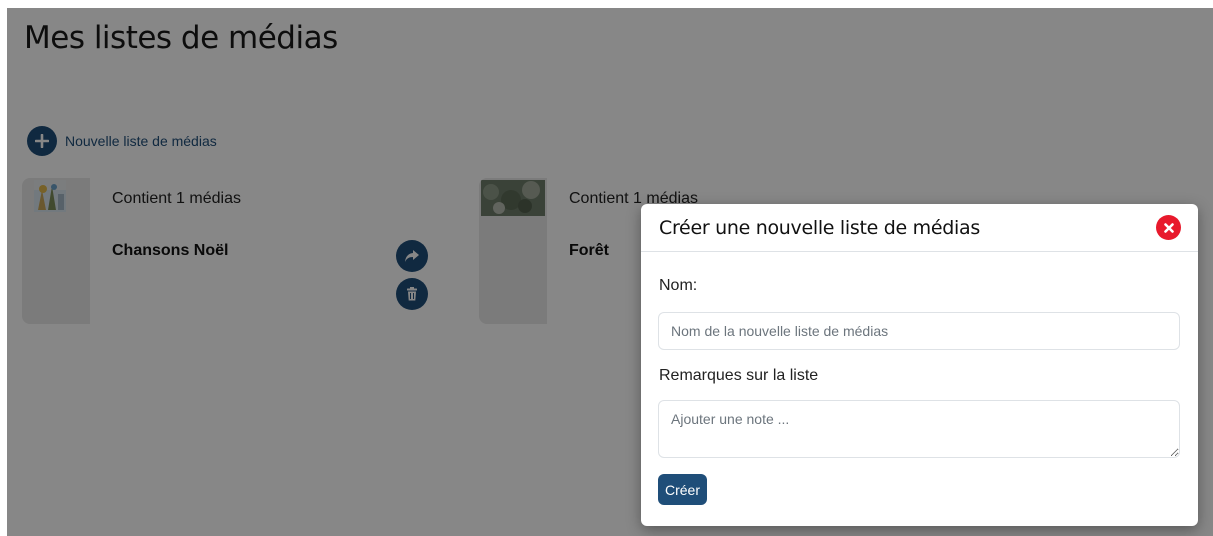 The width and height of the screenshot is (1213, 536). I want to click on dialog-header: Créer une nouvelle liste de médias, so click(919, 228).